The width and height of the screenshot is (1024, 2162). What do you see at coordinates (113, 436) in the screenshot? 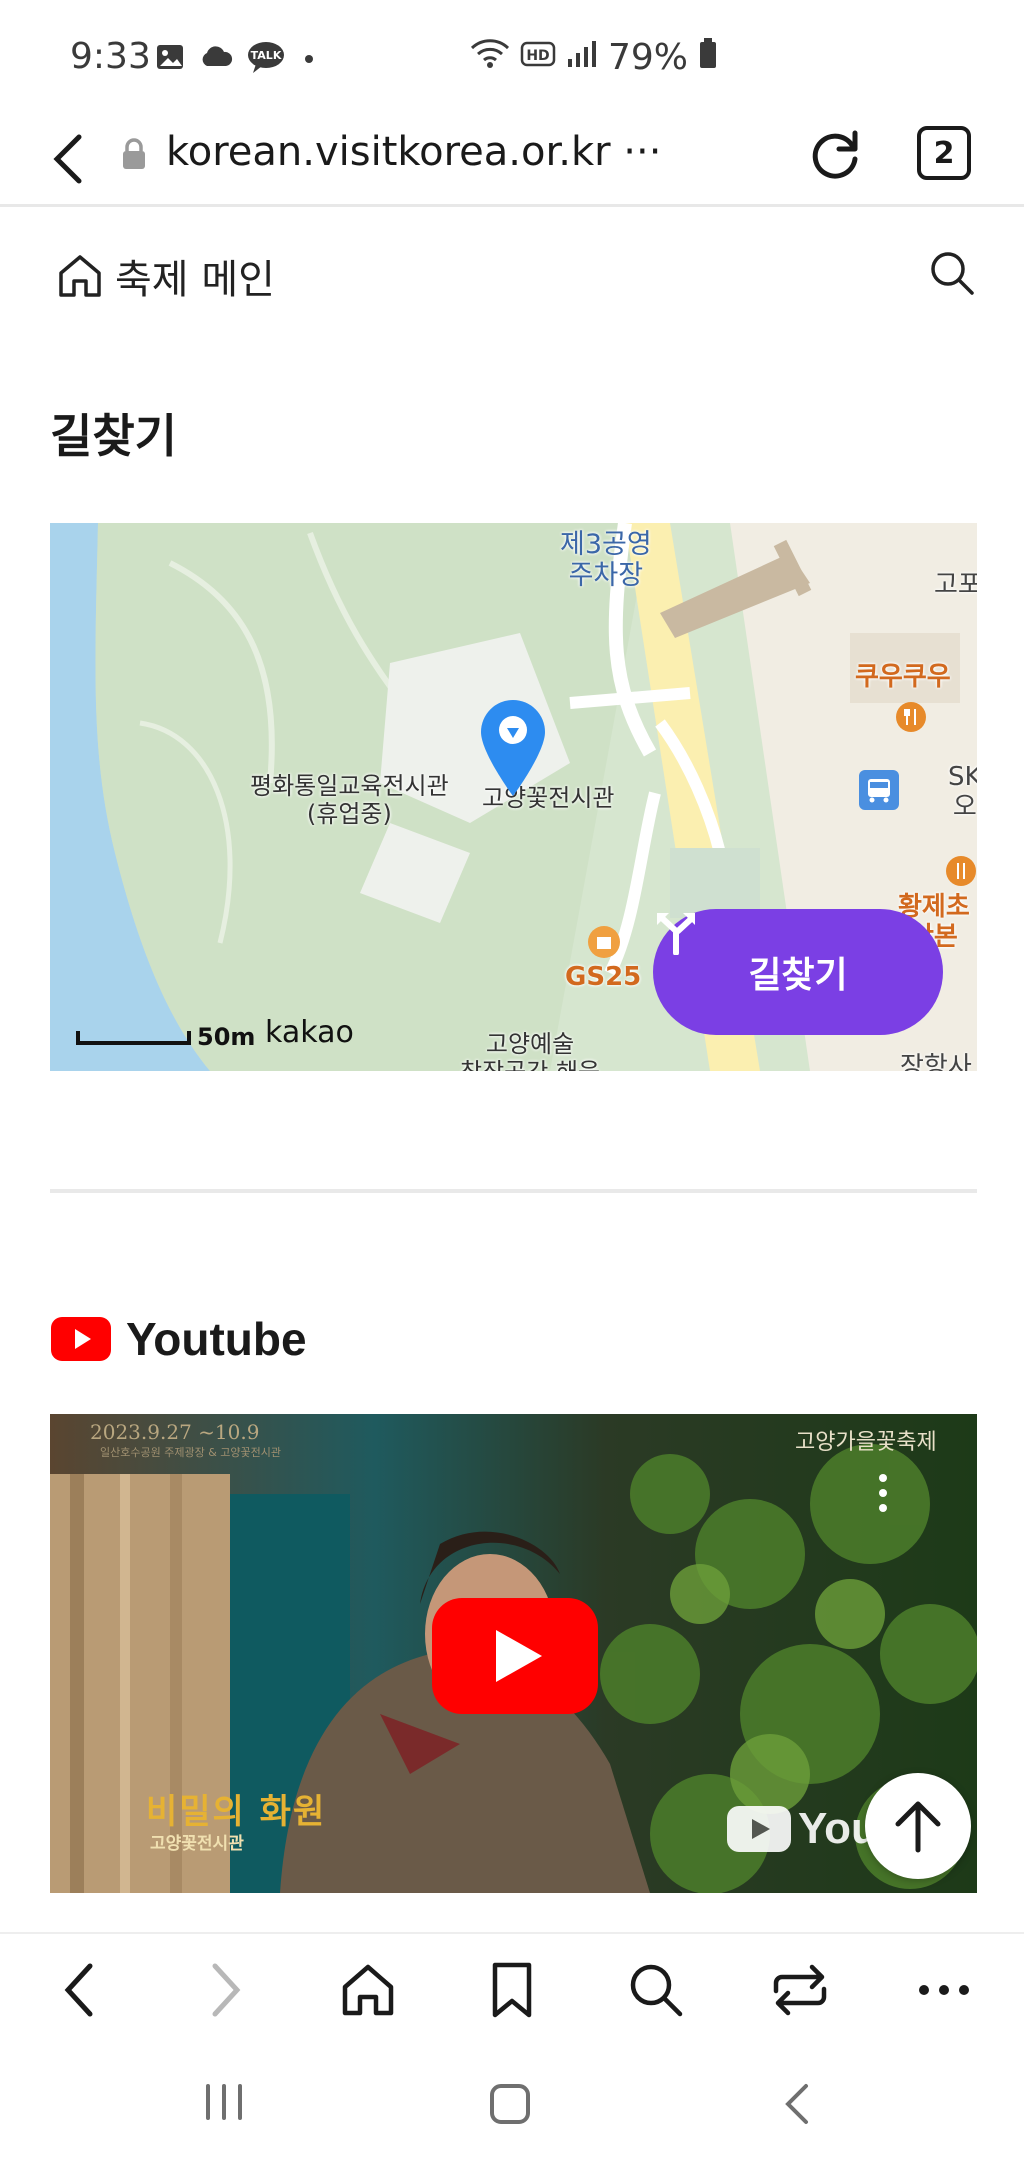
I see `directions-title: 길찾기` at bounding box center [113, 436].